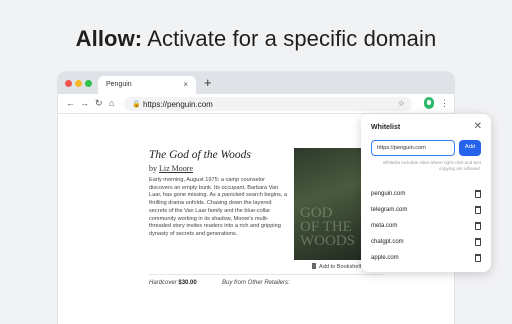 This screenshot has height=324, width=512. Describe the element at coordinates (136, 104) in the screenshot. I see `lock-icon: 🔒` at that location.